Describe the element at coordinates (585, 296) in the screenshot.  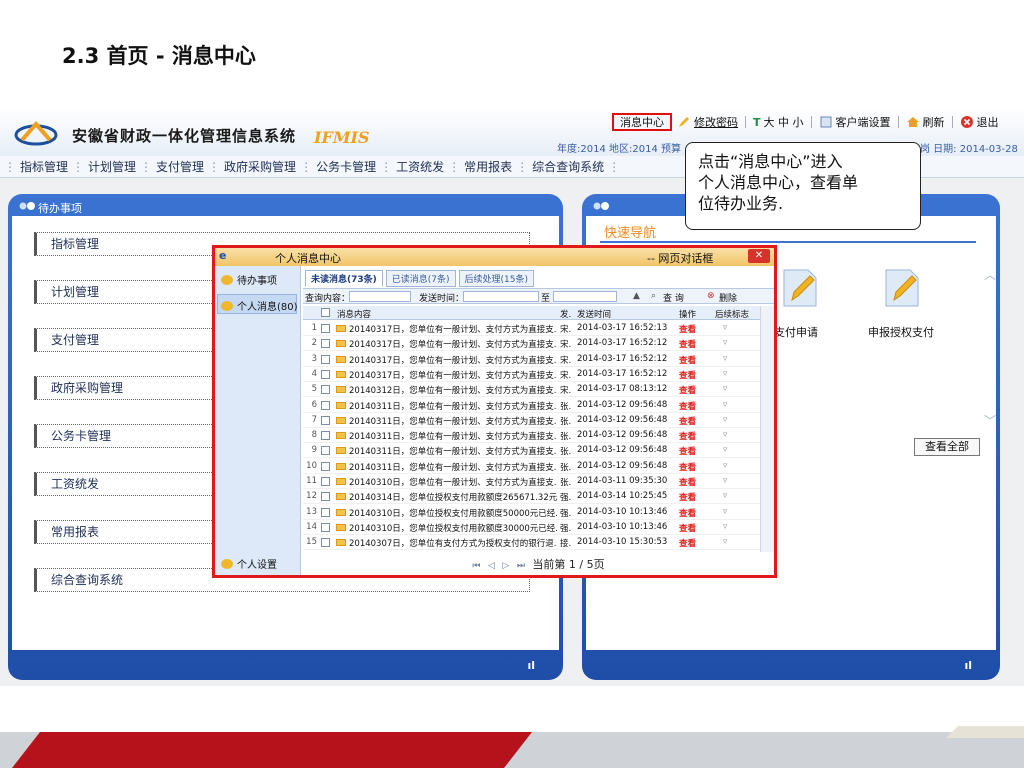
I see `query-end-date-input` at that location.